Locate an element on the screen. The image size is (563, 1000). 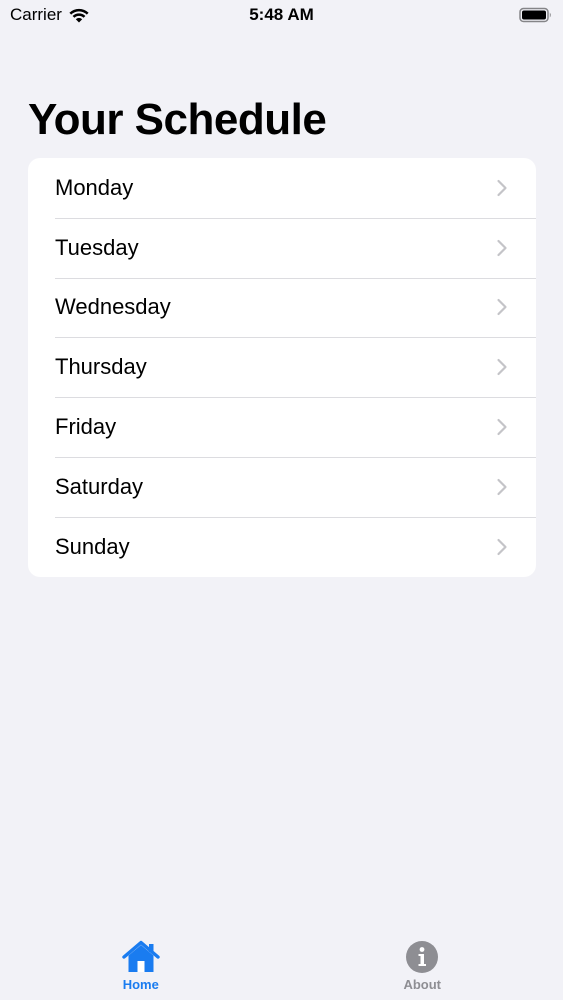
tab-home: Home is located at coordinates (141, 965).